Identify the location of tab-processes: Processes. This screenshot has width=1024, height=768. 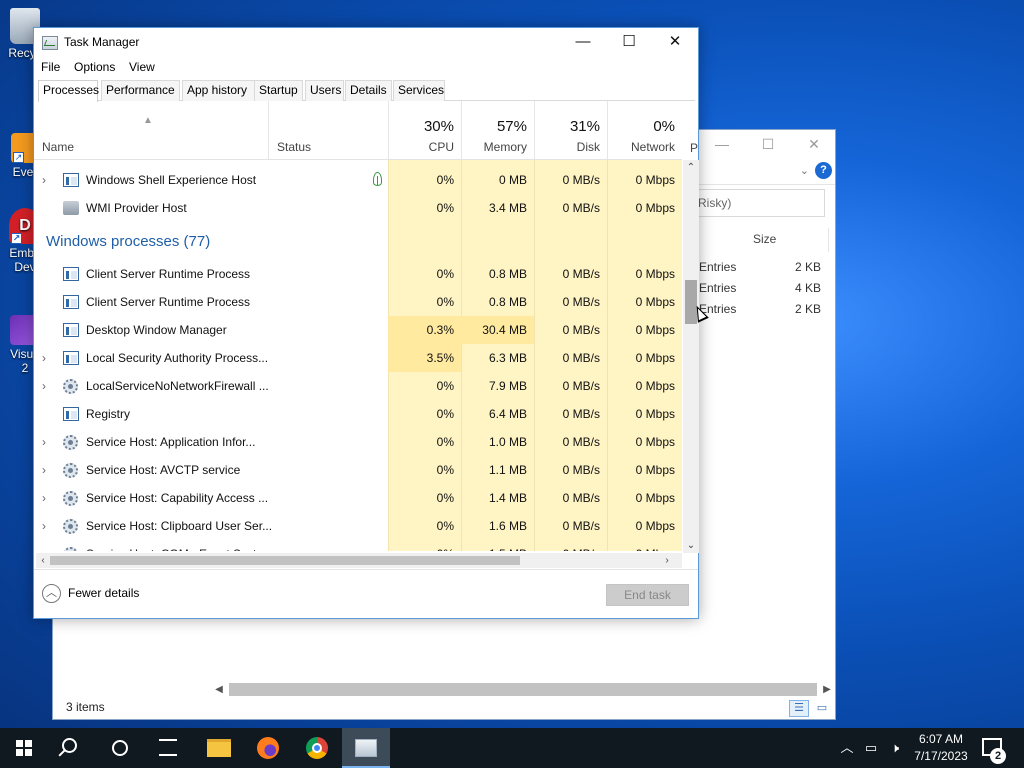
(68, 91).